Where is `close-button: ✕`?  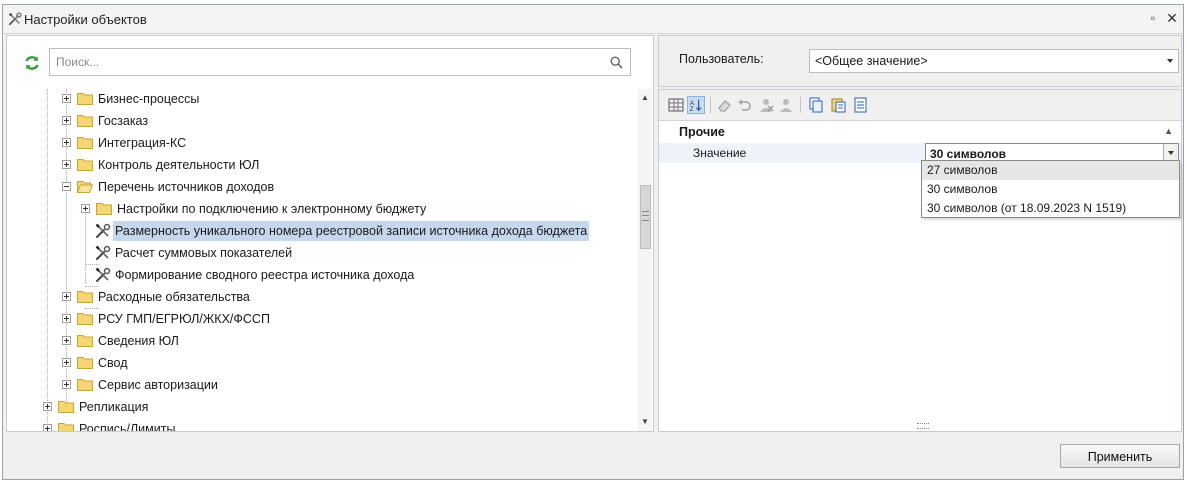
close-button: ✕ is located at coordinates (1172, 18).